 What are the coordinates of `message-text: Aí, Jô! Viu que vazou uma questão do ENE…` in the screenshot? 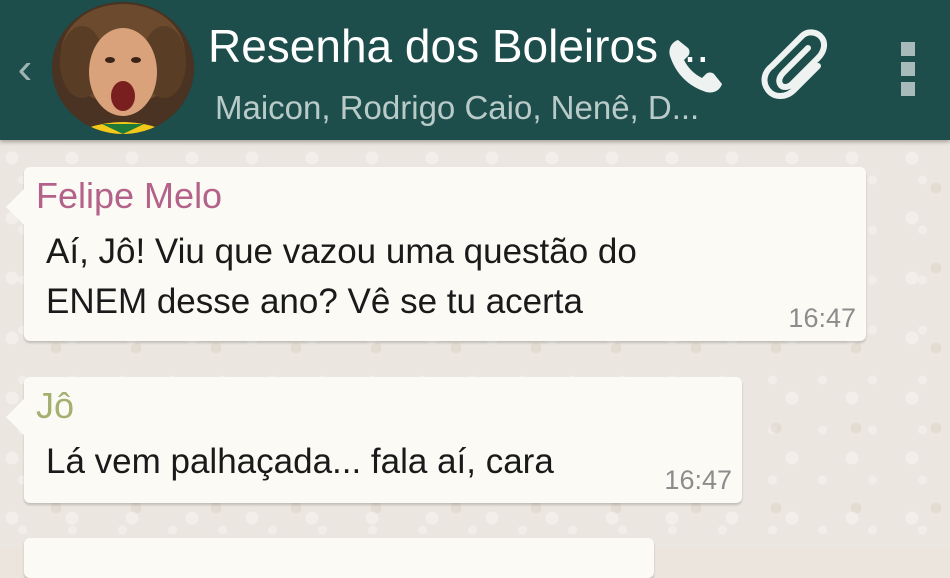 It's located at (341, 277).